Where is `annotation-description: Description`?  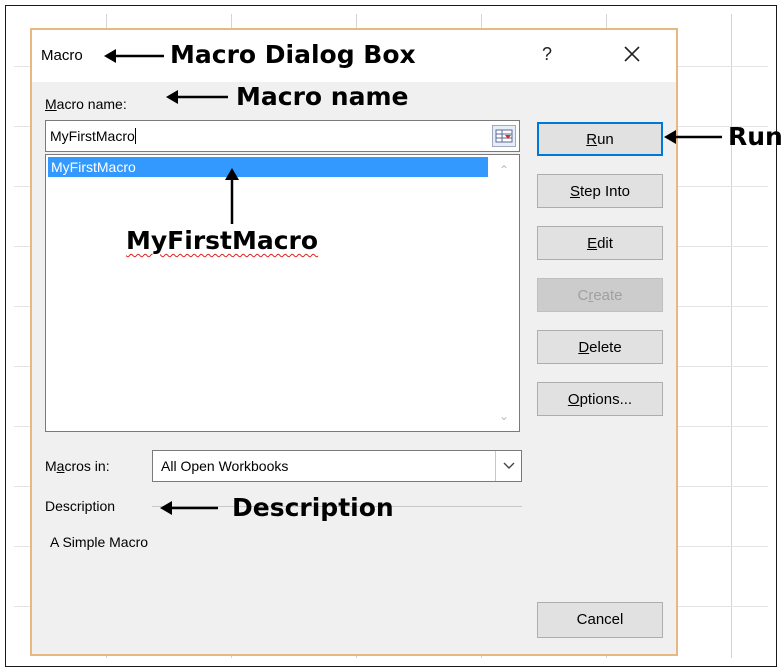
annotation-description: Description is located at coordinates (313, 507).